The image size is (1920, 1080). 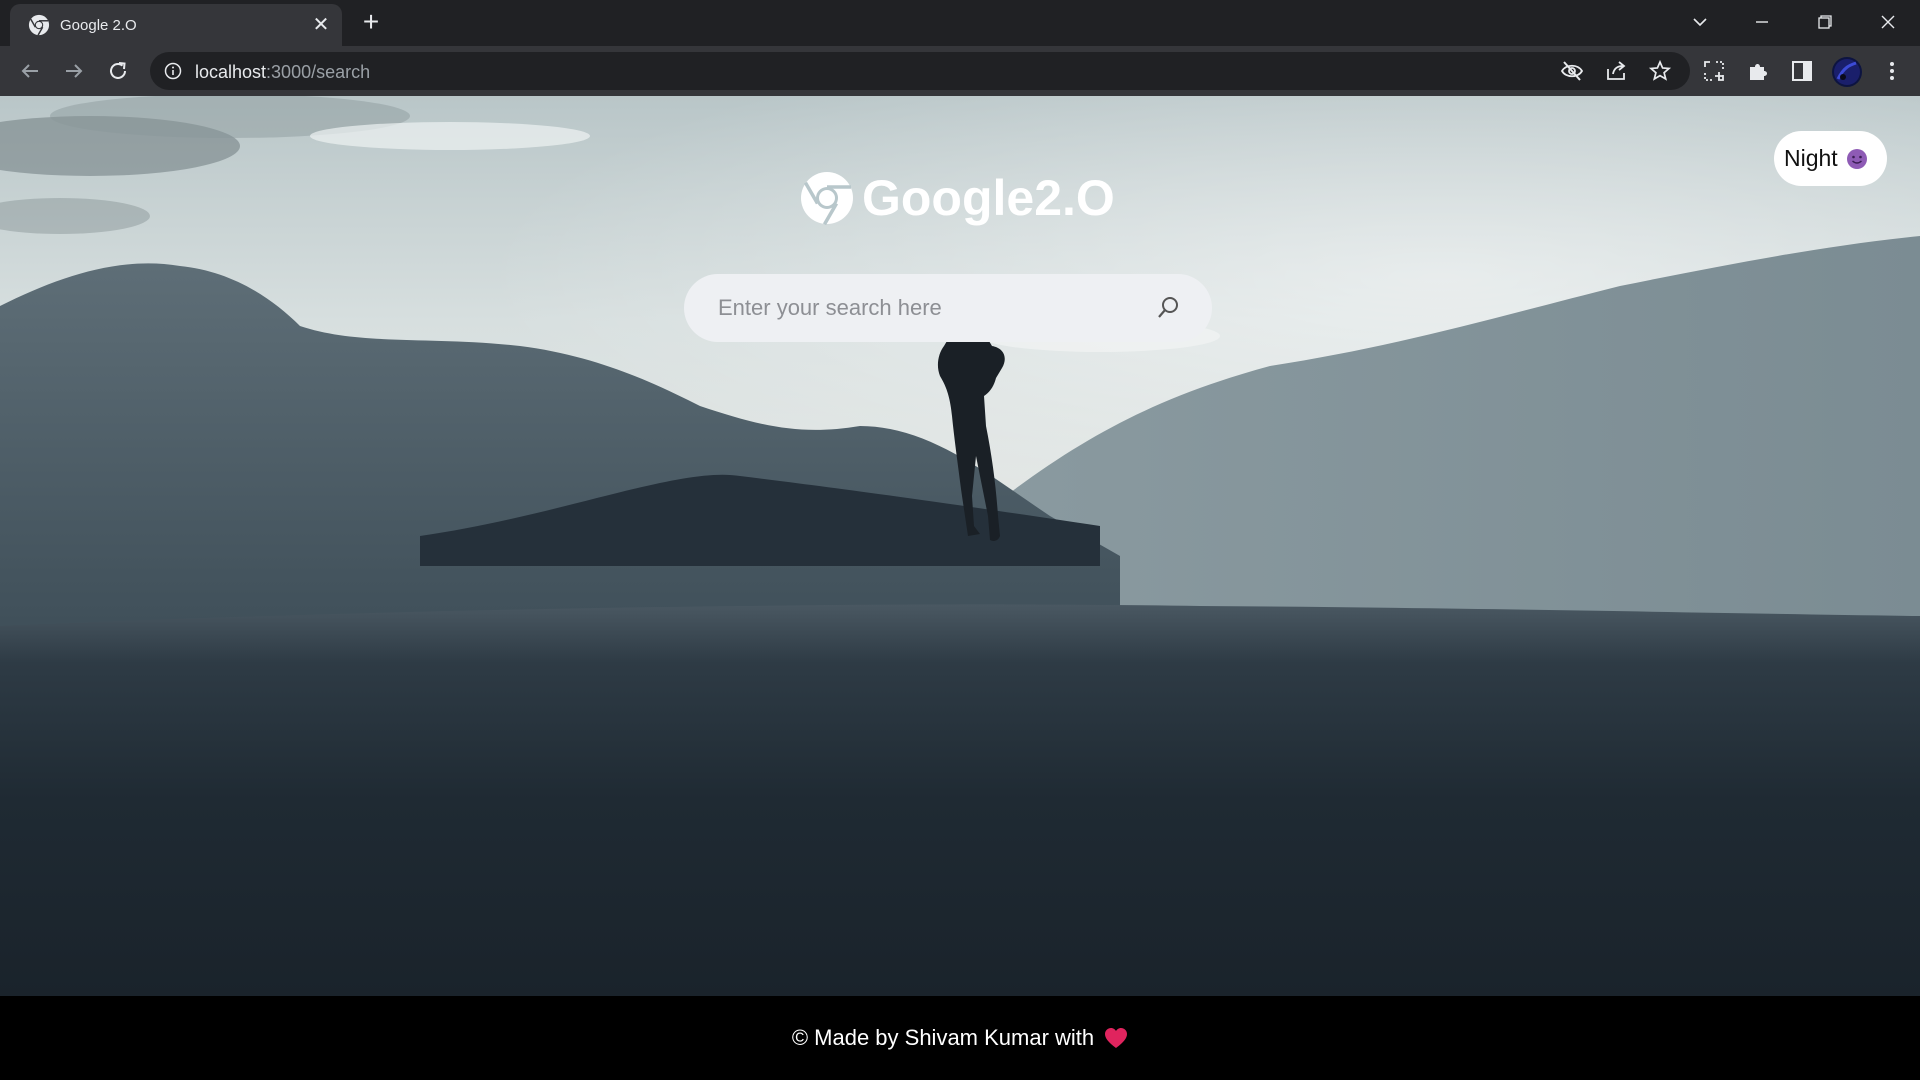 What do you see at coordinates (960, 23) in the screenshot?
I see `tab-strip: Google 2.O ✕ +` at bounding box center [960, 23].